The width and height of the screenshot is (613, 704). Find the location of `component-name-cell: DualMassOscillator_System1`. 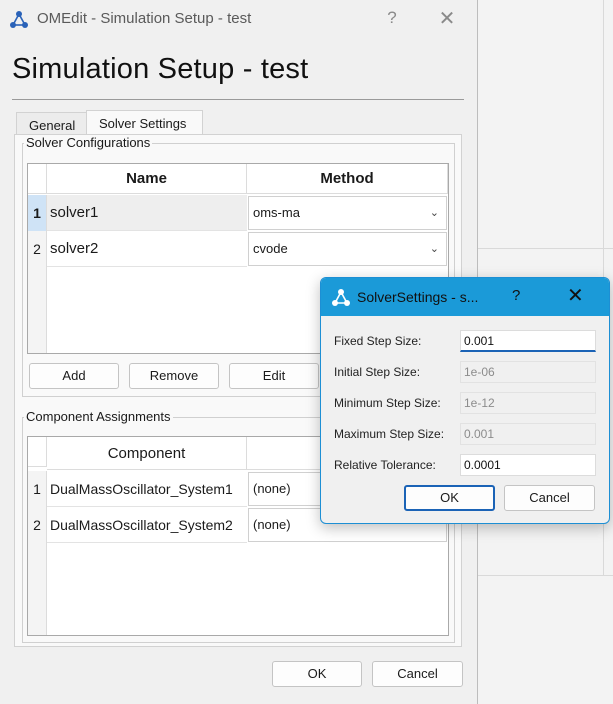

component-name-cell: DualMassOscillator_System1 is located at coordinates (147, 489).